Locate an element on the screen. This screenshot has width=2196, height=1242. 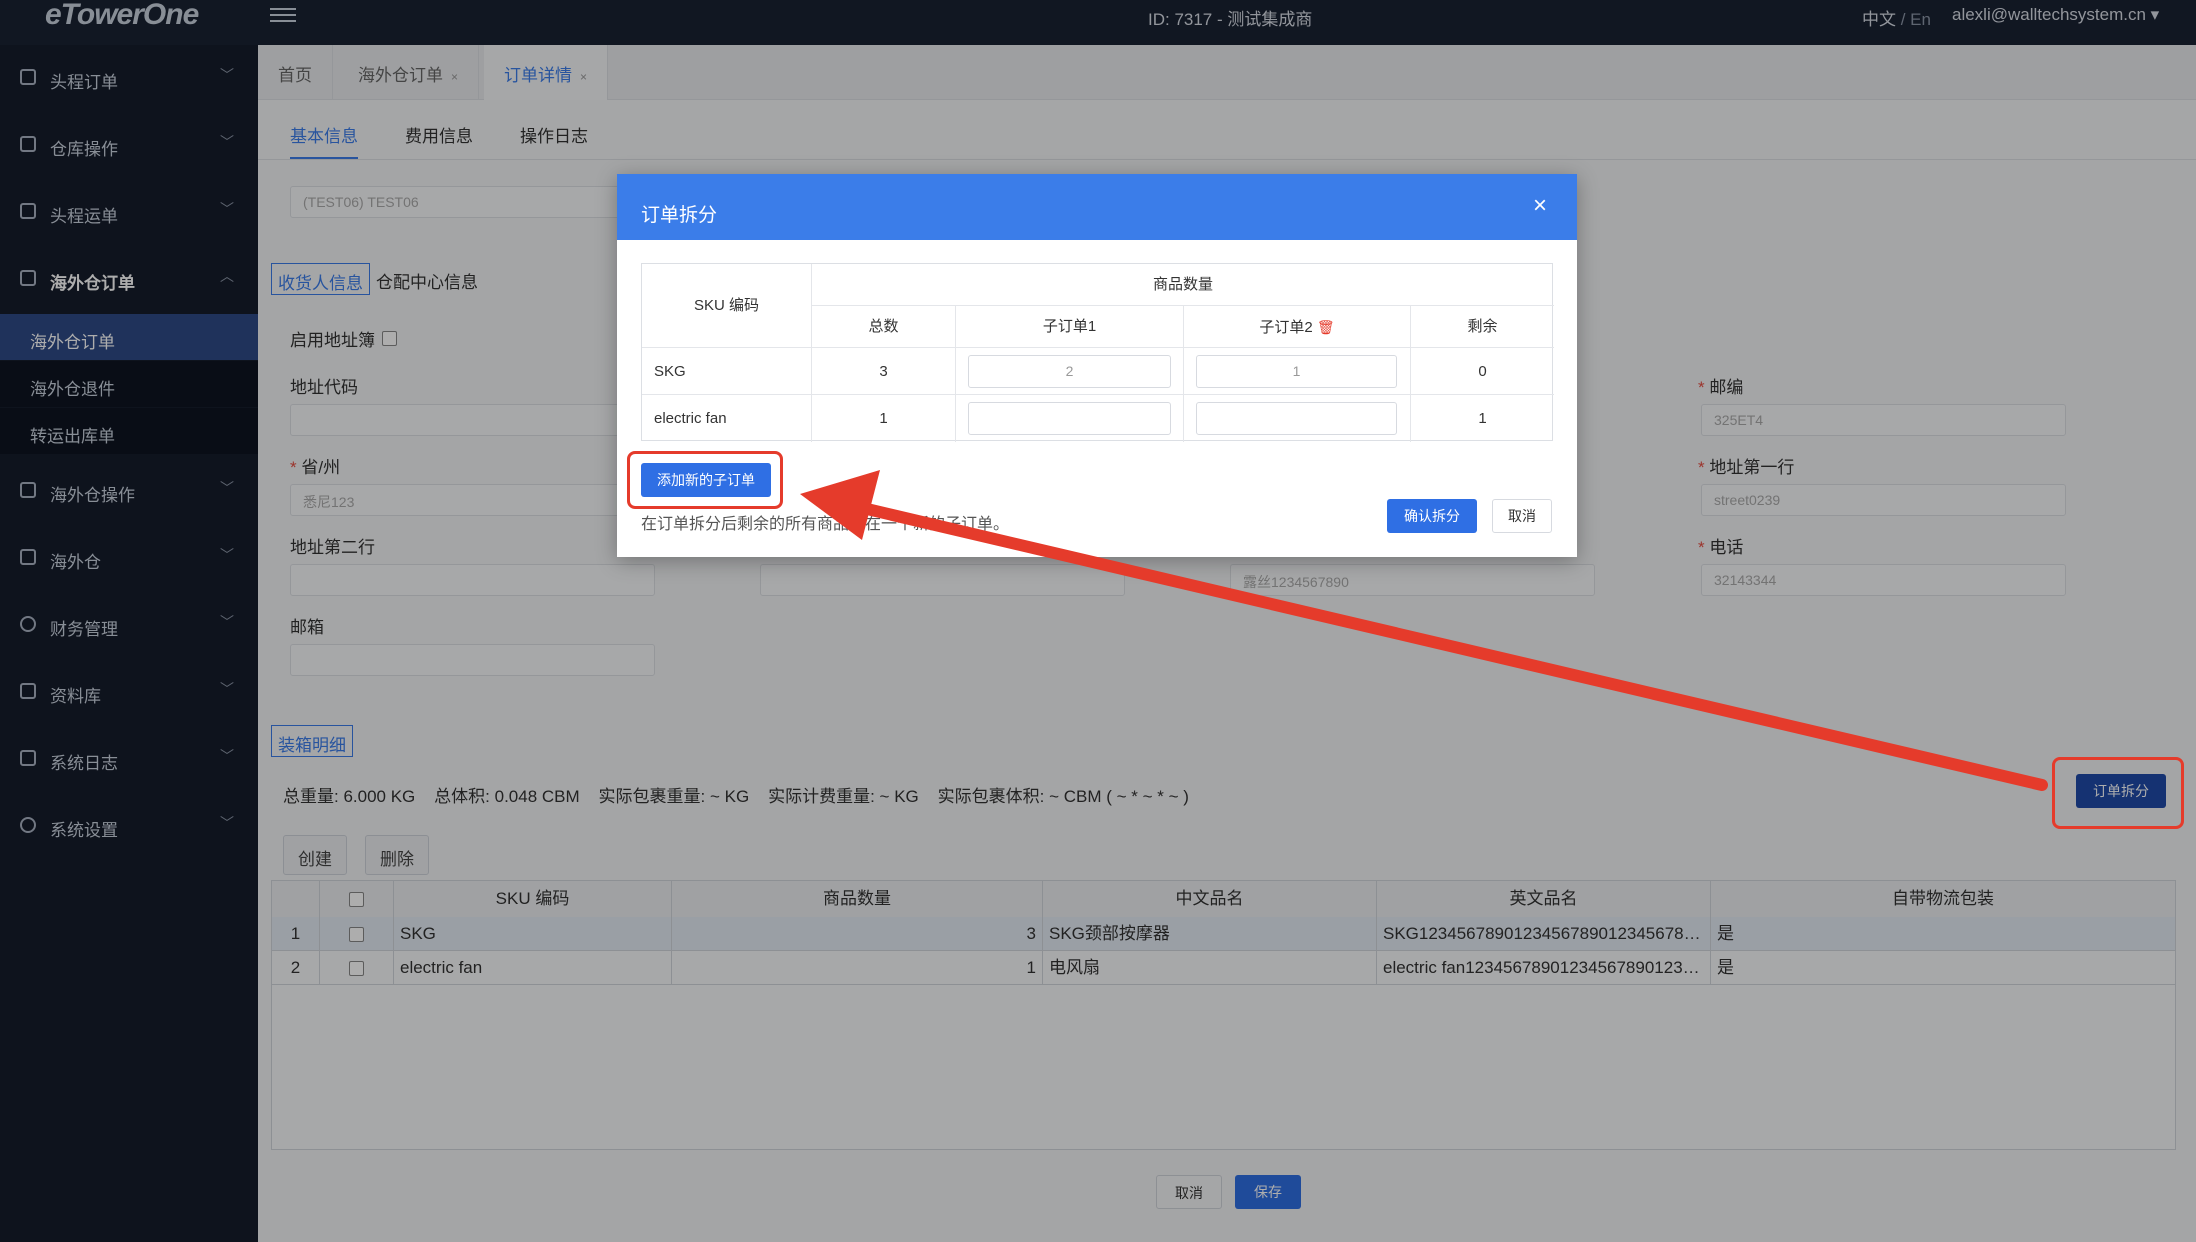
sub2-qty-input is located at coordinates (1296, 418).